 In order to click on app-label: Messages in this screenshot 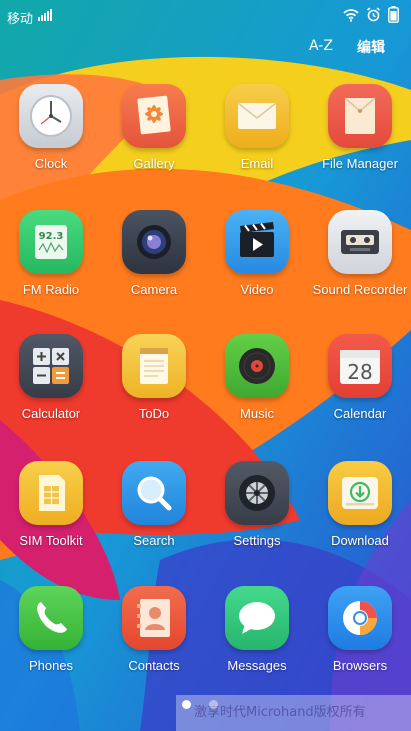, I will do `click(257, 665)`.